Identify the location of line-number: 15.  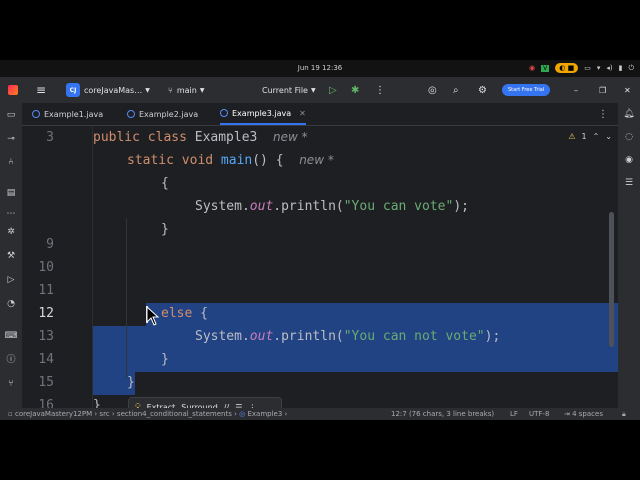
(46, 382).